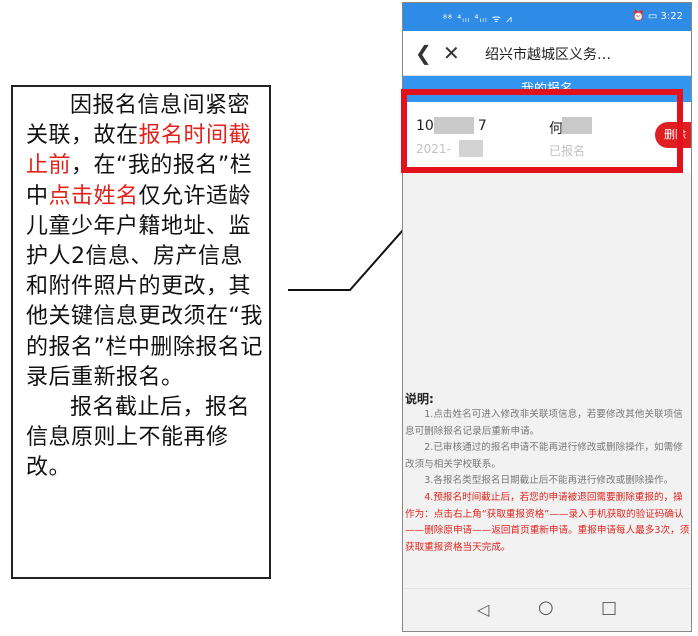 The image size is (698, 636). What do you see at coordinates (93, 196) in the screenshot?
I see `annotation-highlight-click-name: 点击姓名` at bounding box center [93, 196].